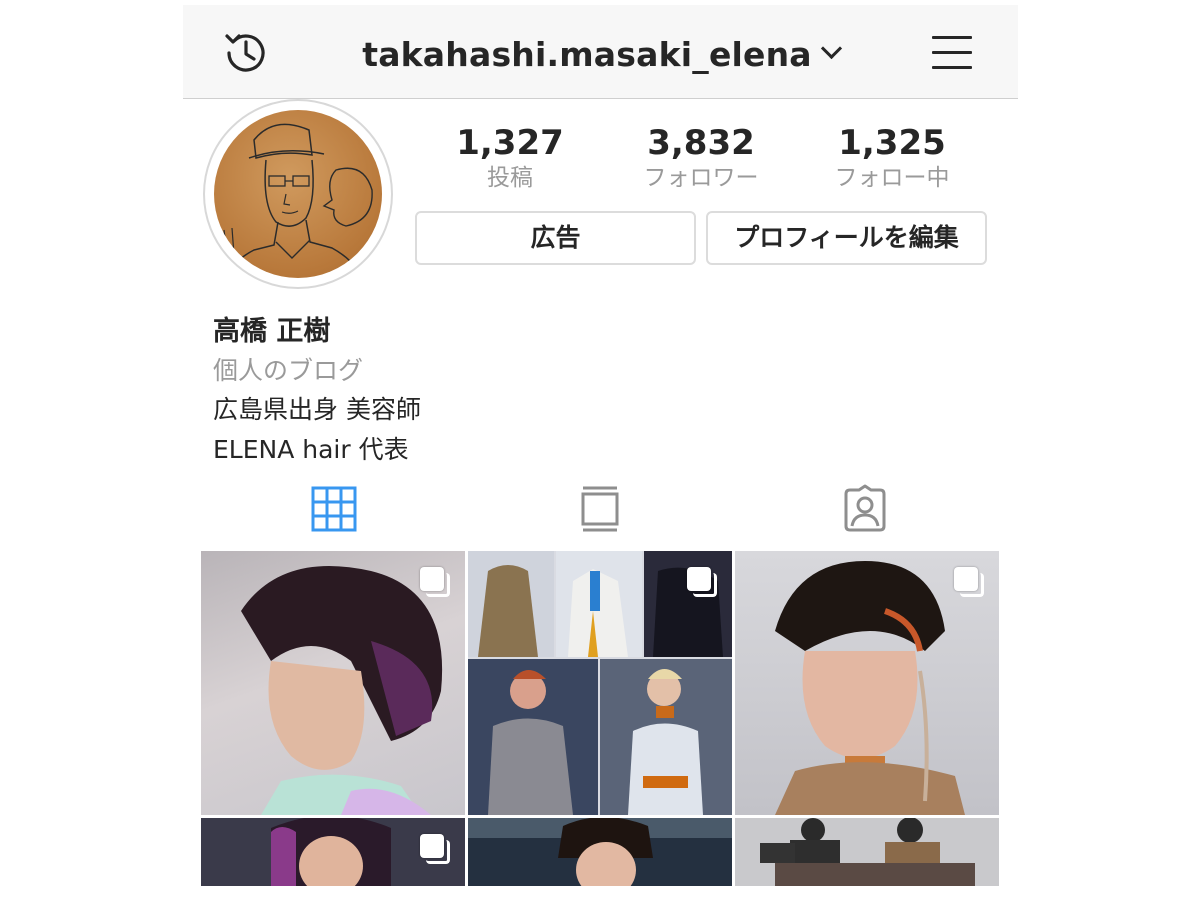  Describe the element at coordinates (892, 143) in the screenshot. I see `following-count: 1,325` at that location.